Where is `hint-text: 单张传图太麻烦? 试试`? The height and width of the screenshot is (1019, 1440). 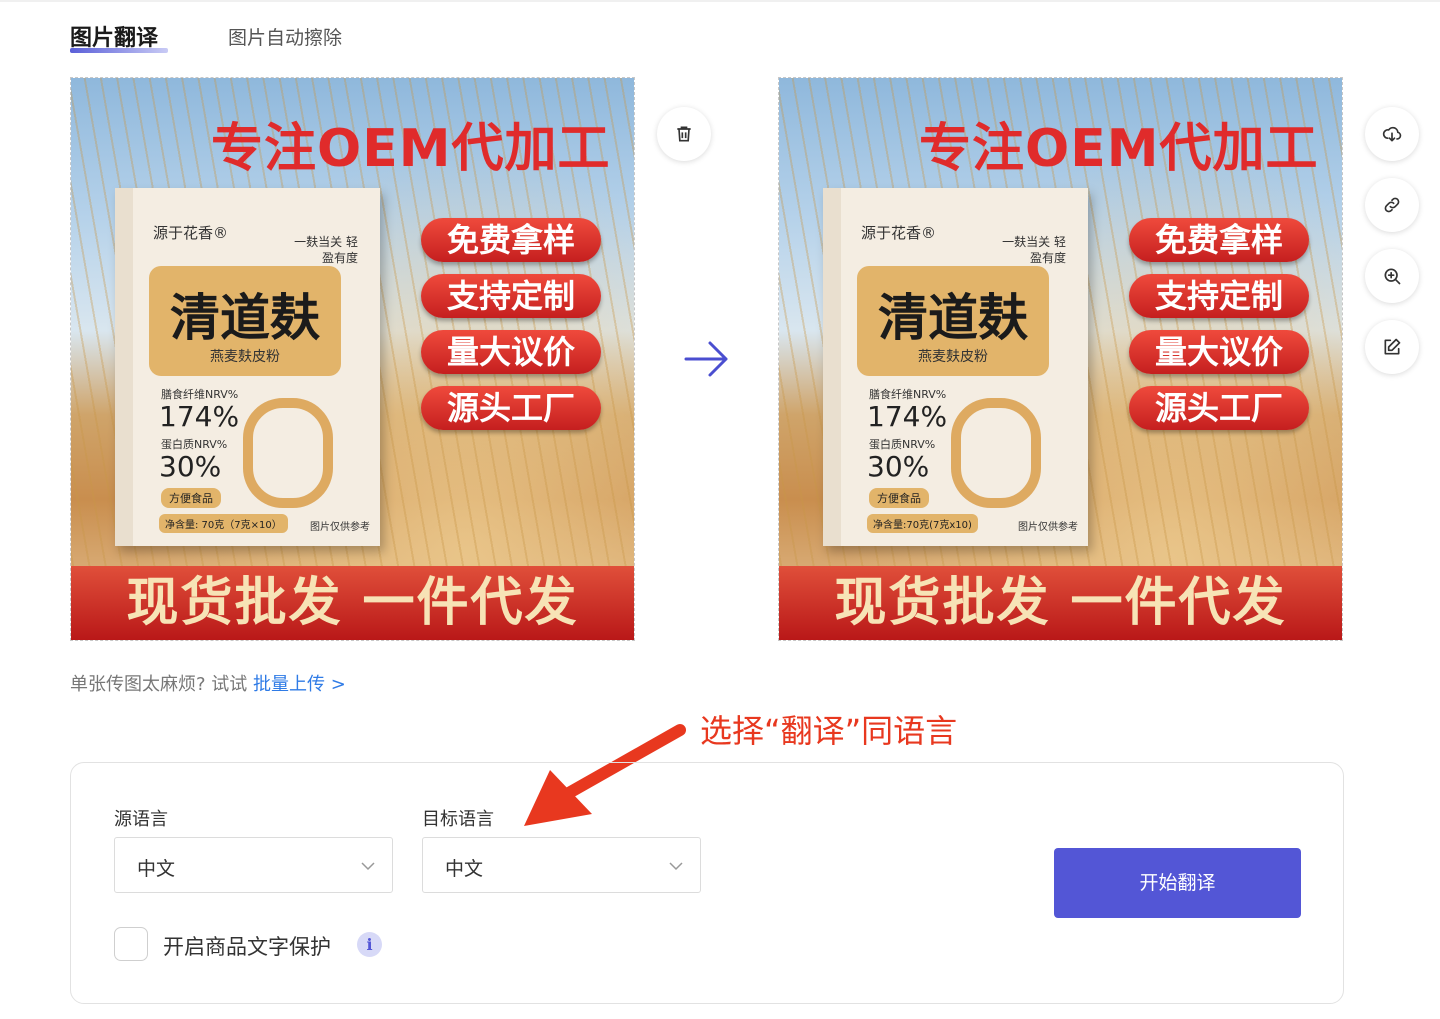
hint-text: 单张传图太麻烦? 试试 is located at coordinates (161, 684).